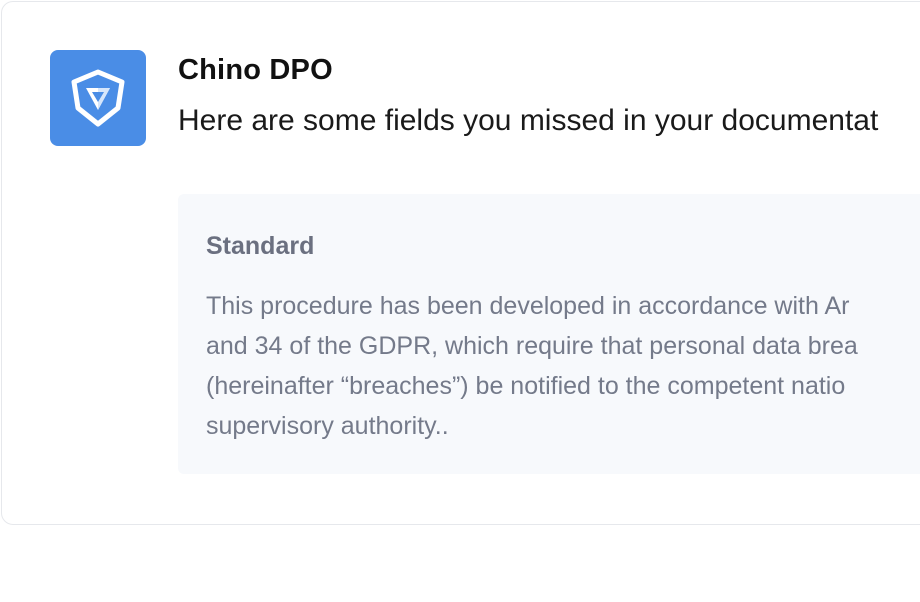 Image resolution: width=920 pixels, height=602 pixels. I want to click on quote-title: Standard, so click(260, 246).